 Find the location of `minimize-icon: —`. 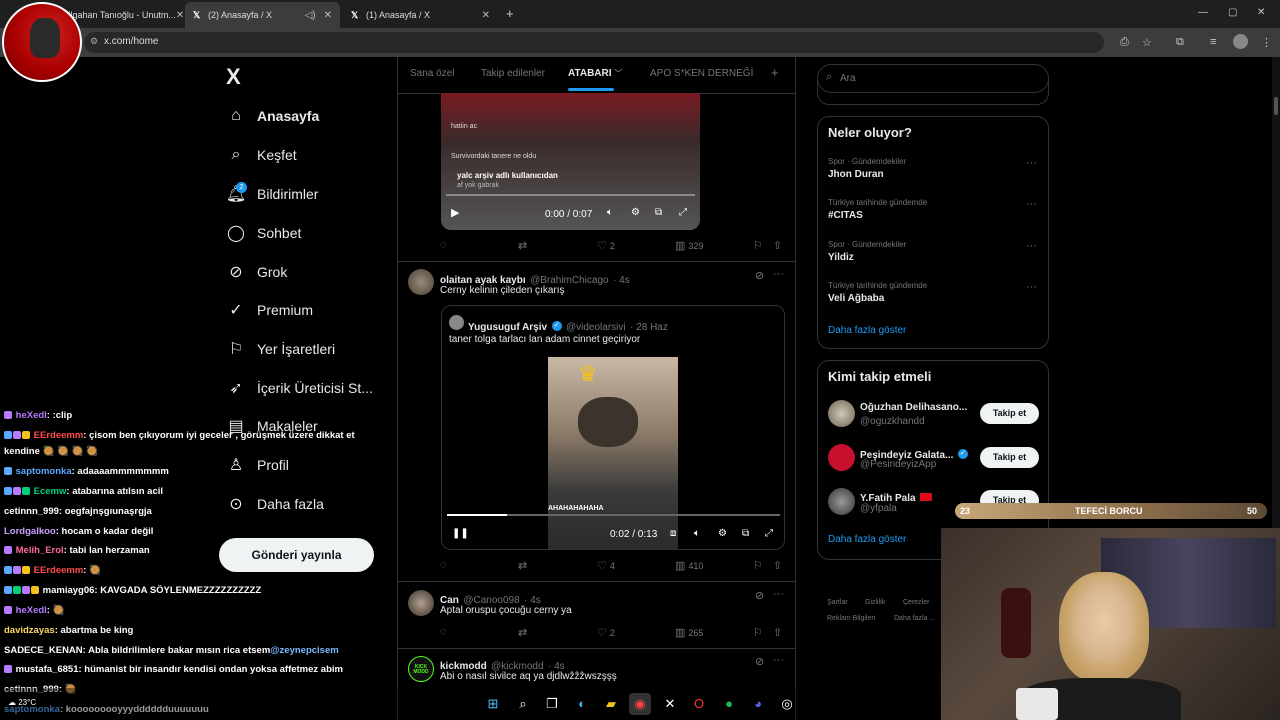

minimize-icon: — is located at coordinates (1203, 12).